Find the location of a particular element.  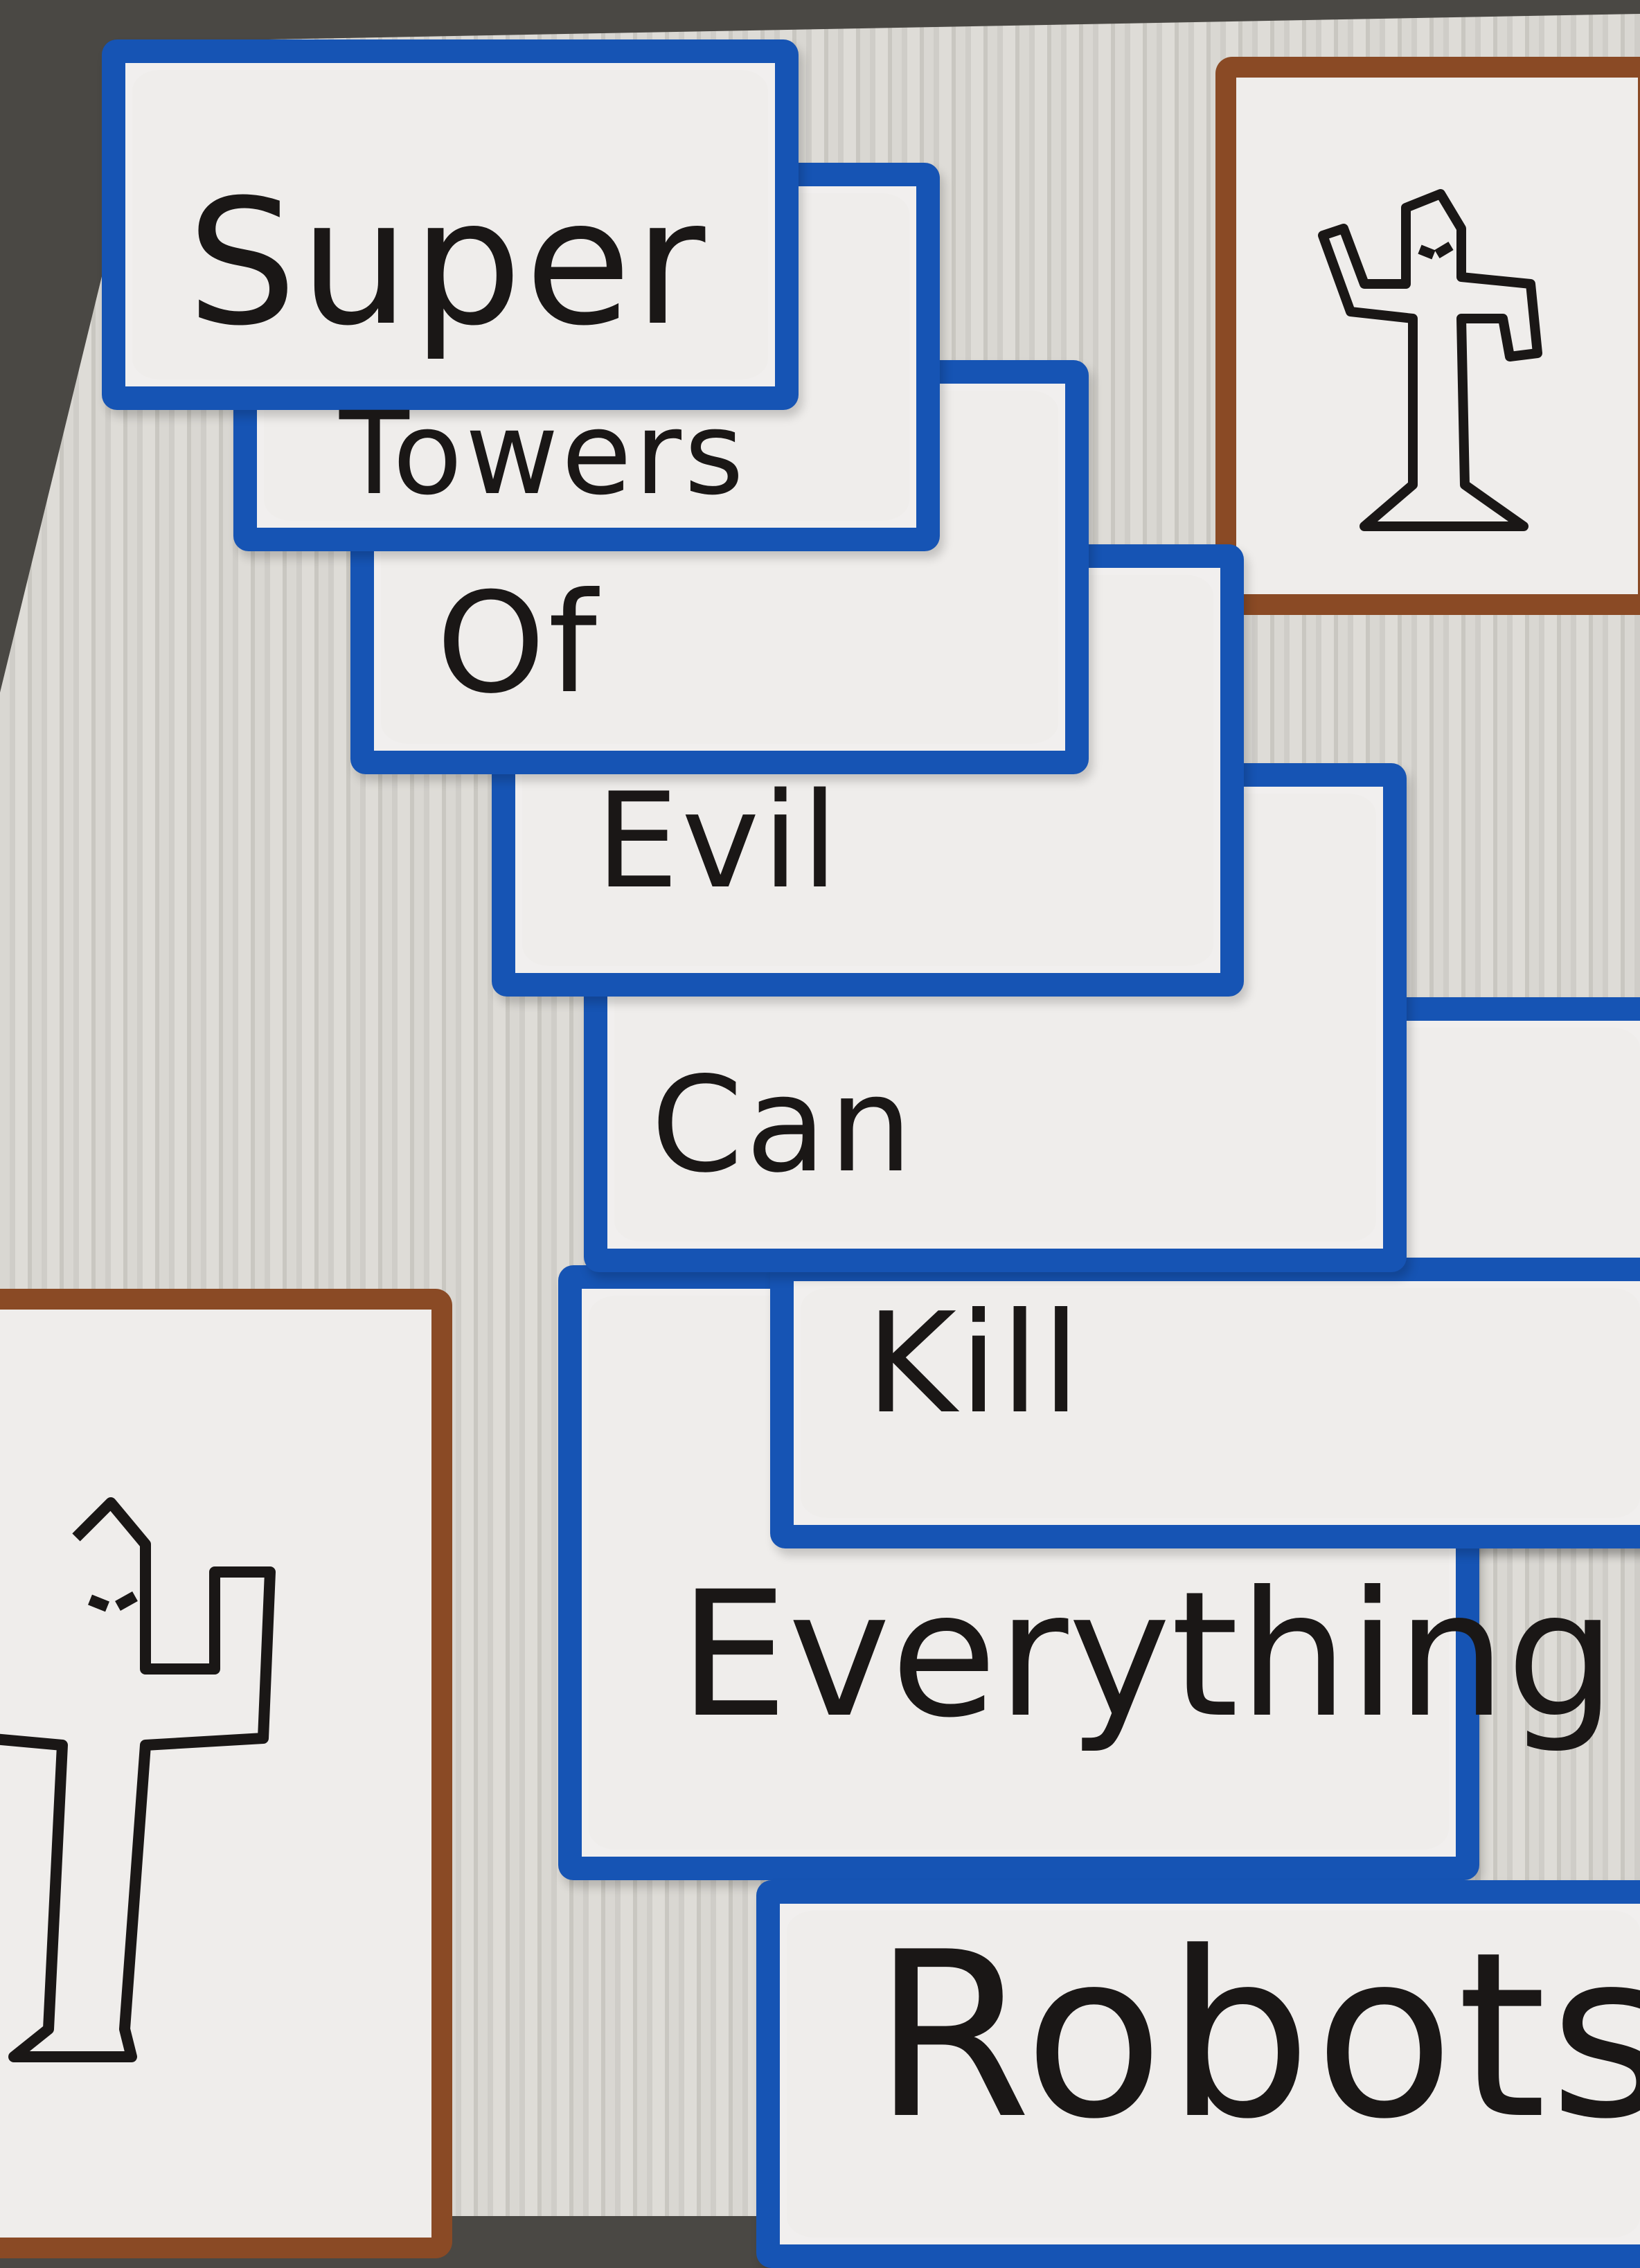

word-towers: Towers is located at coordinates (543, 453).